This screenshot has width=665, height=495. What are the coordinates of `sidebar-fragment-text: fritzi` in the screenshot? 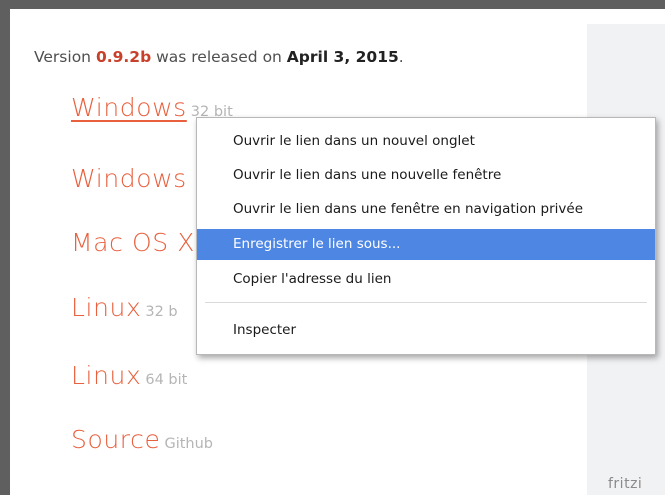 It's located at (625, 484).